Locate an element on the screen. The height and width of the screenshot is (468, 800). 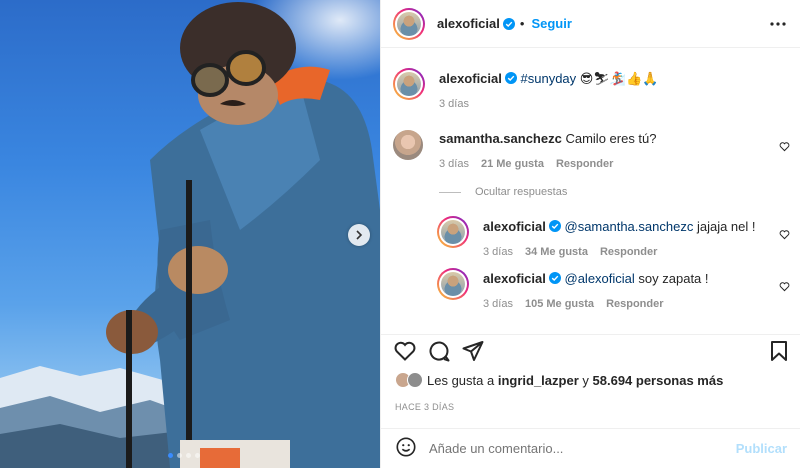
reply-likes: 34 Me gusta is located at coordinates (556, 252).